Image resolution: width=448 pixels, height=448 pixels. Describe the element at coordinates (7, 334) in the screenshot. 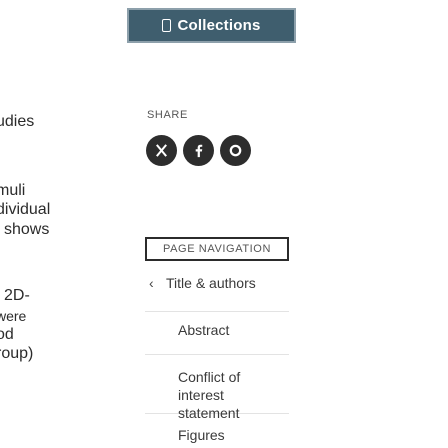

I see `article-text-line: od` at that location.